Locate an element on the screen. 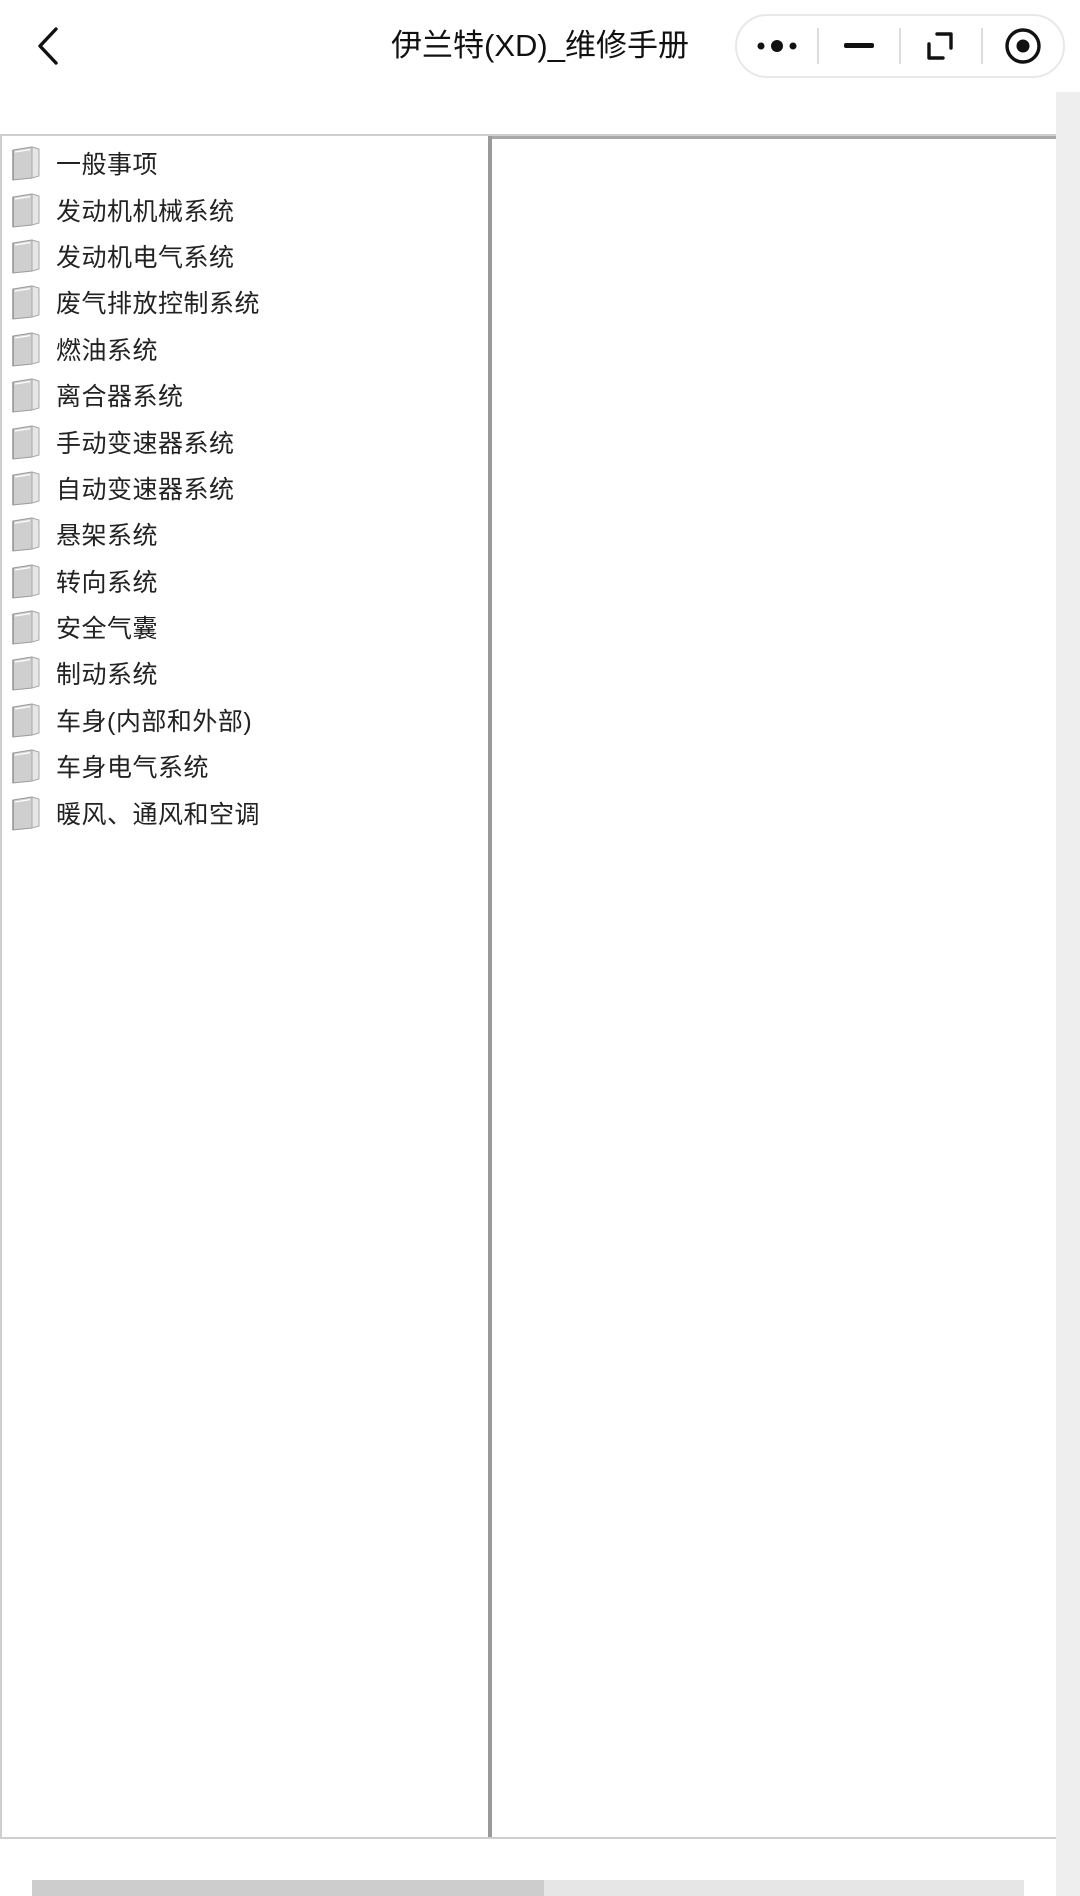 Image resolution: width=1080 pixels, height=1896 pixels. minimize-button is located at coordinates (859, 46).